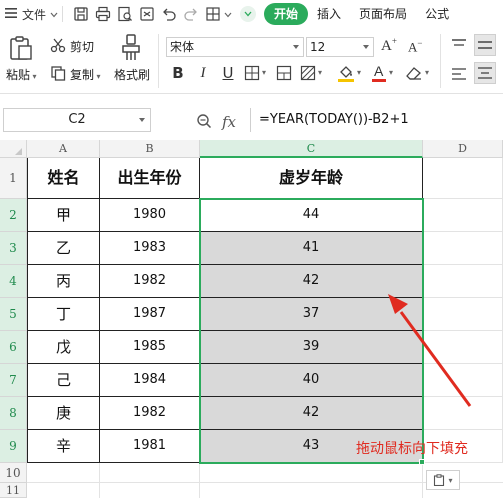 This screenshot has width=503, height=498. Describe the element at coordinates (459, 74) in the screenshot. I see `align-left-icon` at that location.